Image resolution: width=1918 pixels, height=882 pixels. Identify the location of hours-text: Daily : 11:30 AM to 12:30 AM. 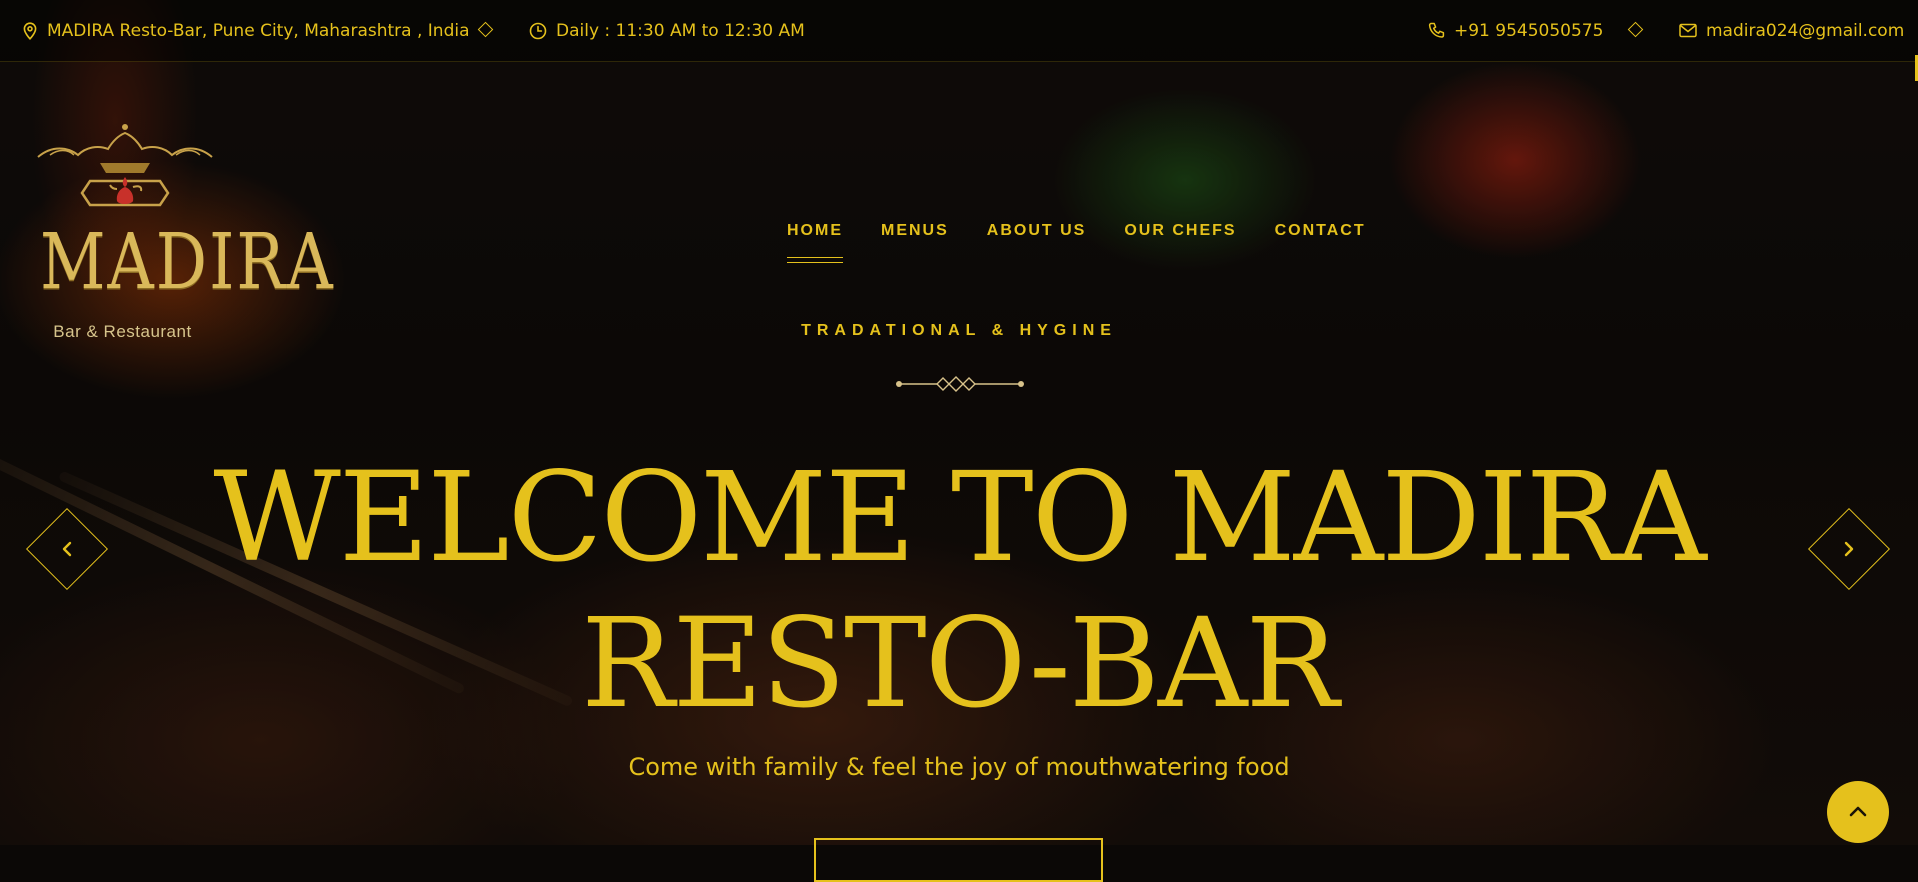
(680, 30).